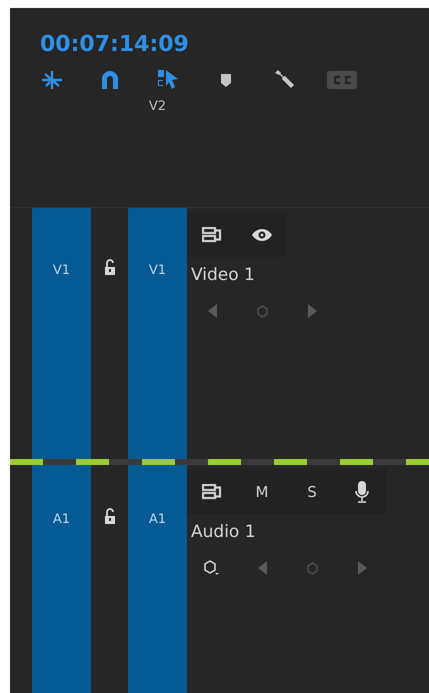  I want to click on source-patch: A1, so click(61, 579).